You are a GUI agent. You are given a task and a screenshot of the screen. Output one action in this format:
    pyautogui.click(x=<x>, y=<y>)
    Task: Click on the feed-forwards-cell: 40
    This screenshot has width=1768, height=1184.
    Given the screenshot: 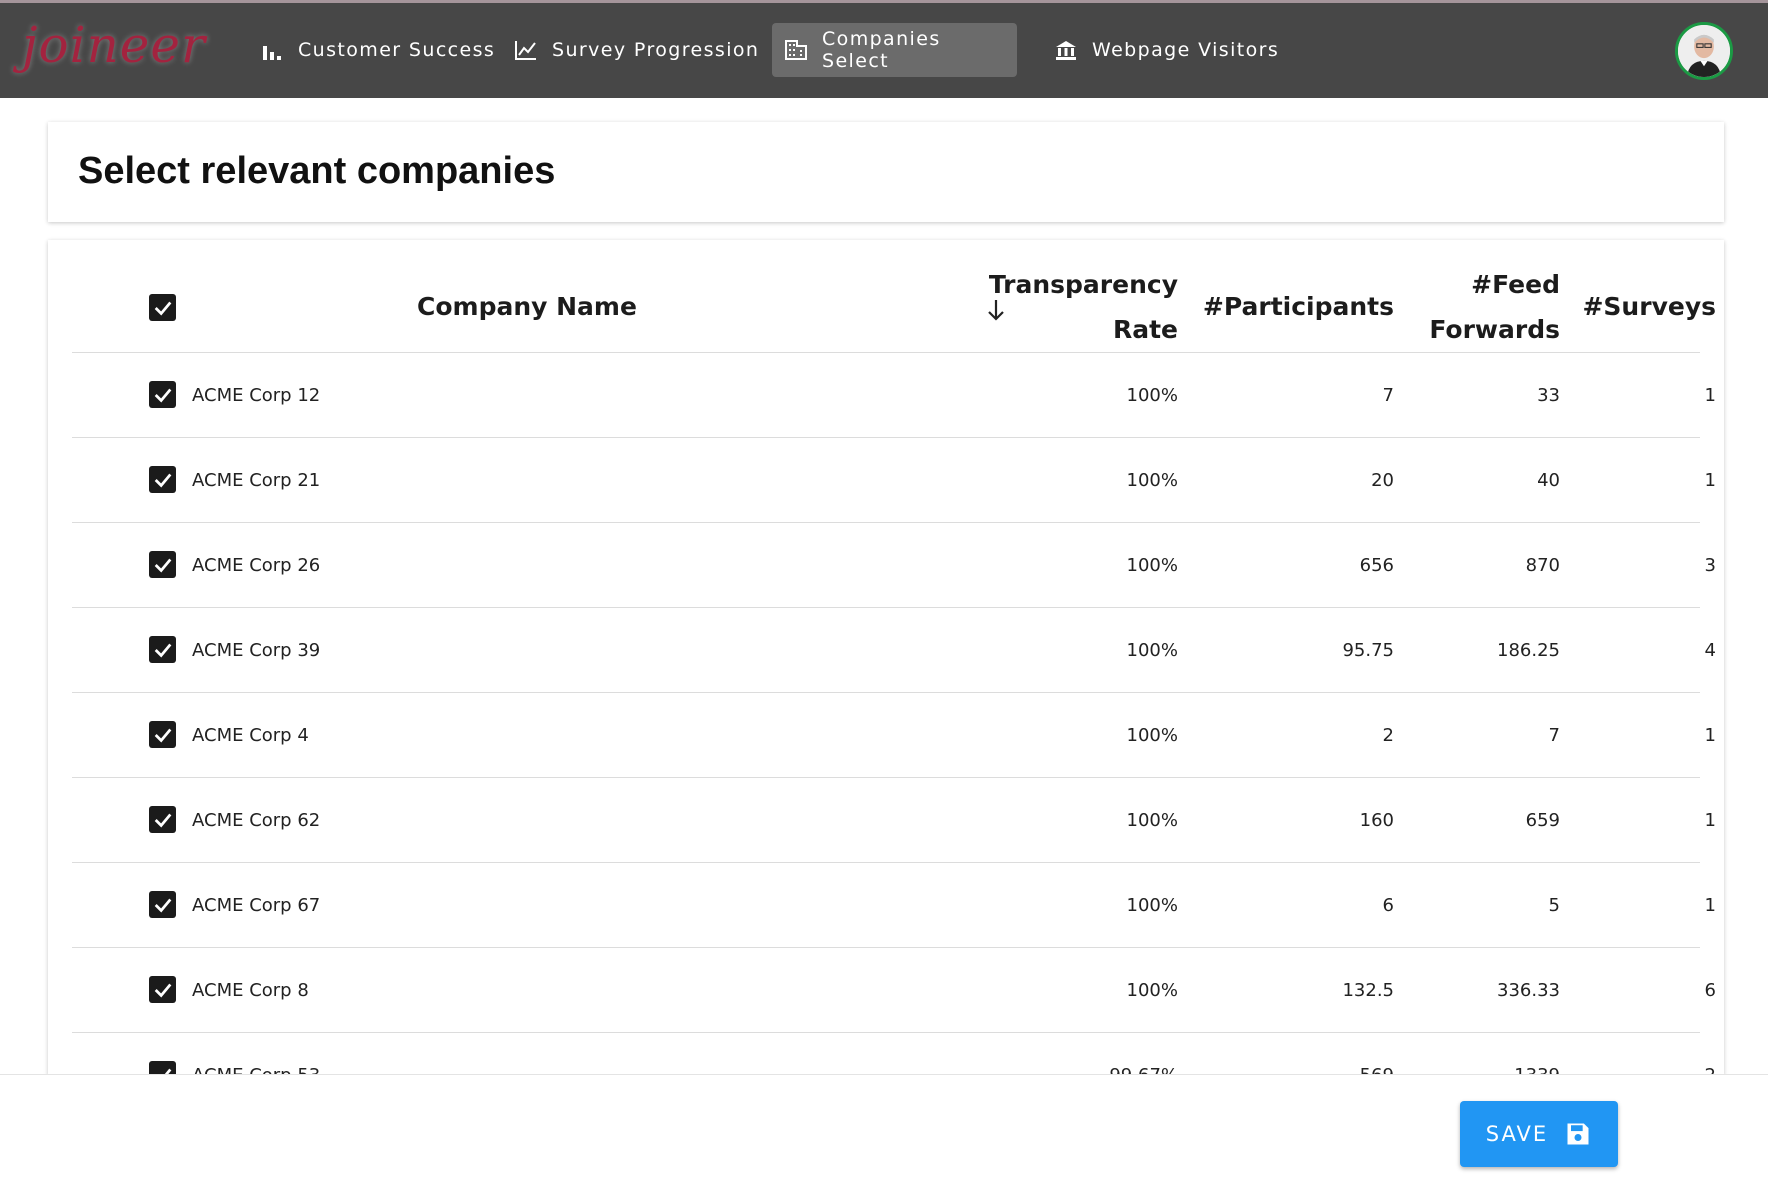 What is the action you would take?
    pyautogui.click(x=1548, y=480)
    